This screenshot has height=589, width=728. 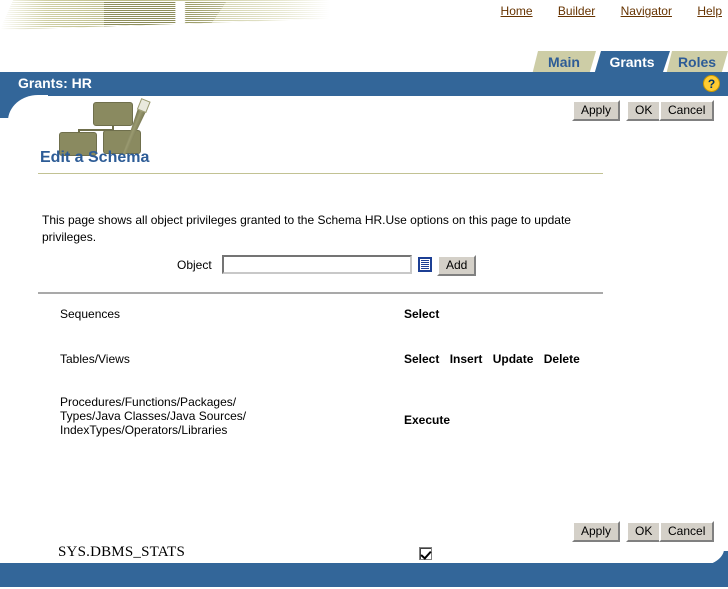 What do you see at coordinates (24, 108) in the screenshot?
I see `title-bar-curve` at bounding box center [24, 108].